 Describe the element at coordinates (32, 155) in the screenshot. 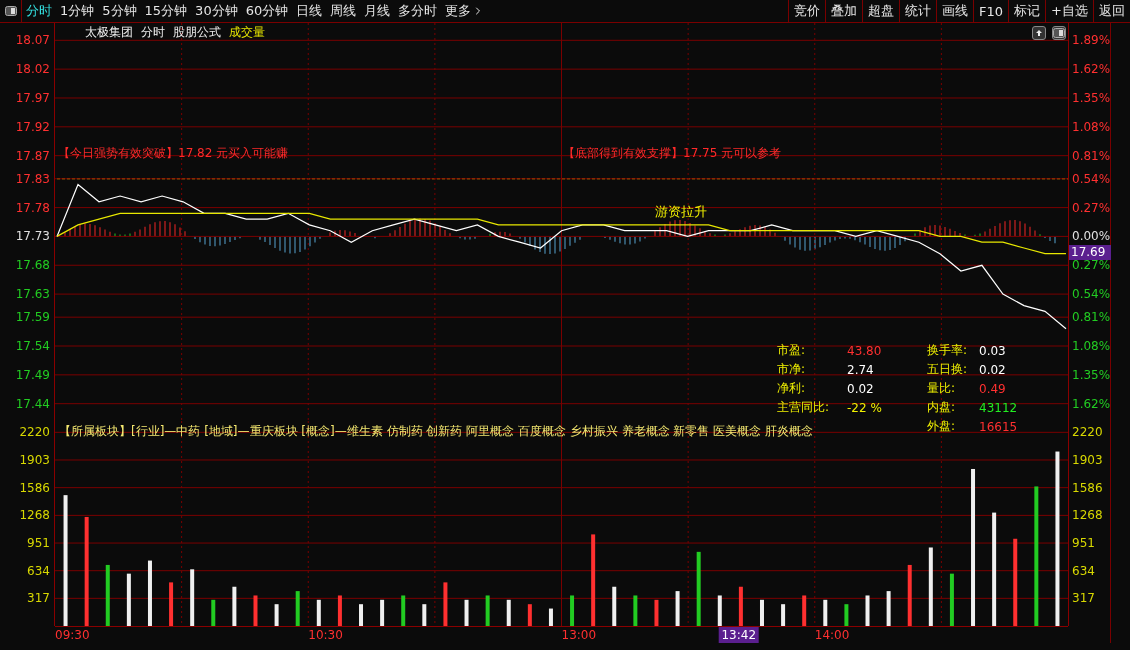

I see `price-label: 17.87` at that location.